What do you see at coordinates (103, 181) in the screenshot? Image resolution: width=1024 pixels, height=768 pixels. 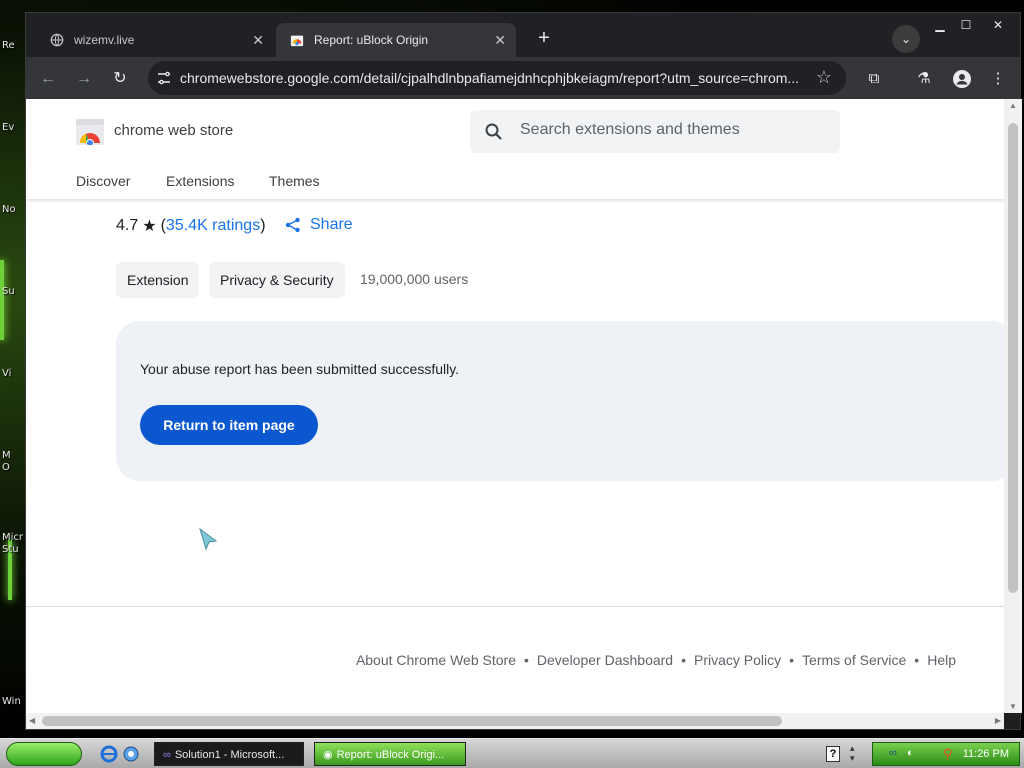 I see `nav-discover: Discover` at bounding box center [103, 181].